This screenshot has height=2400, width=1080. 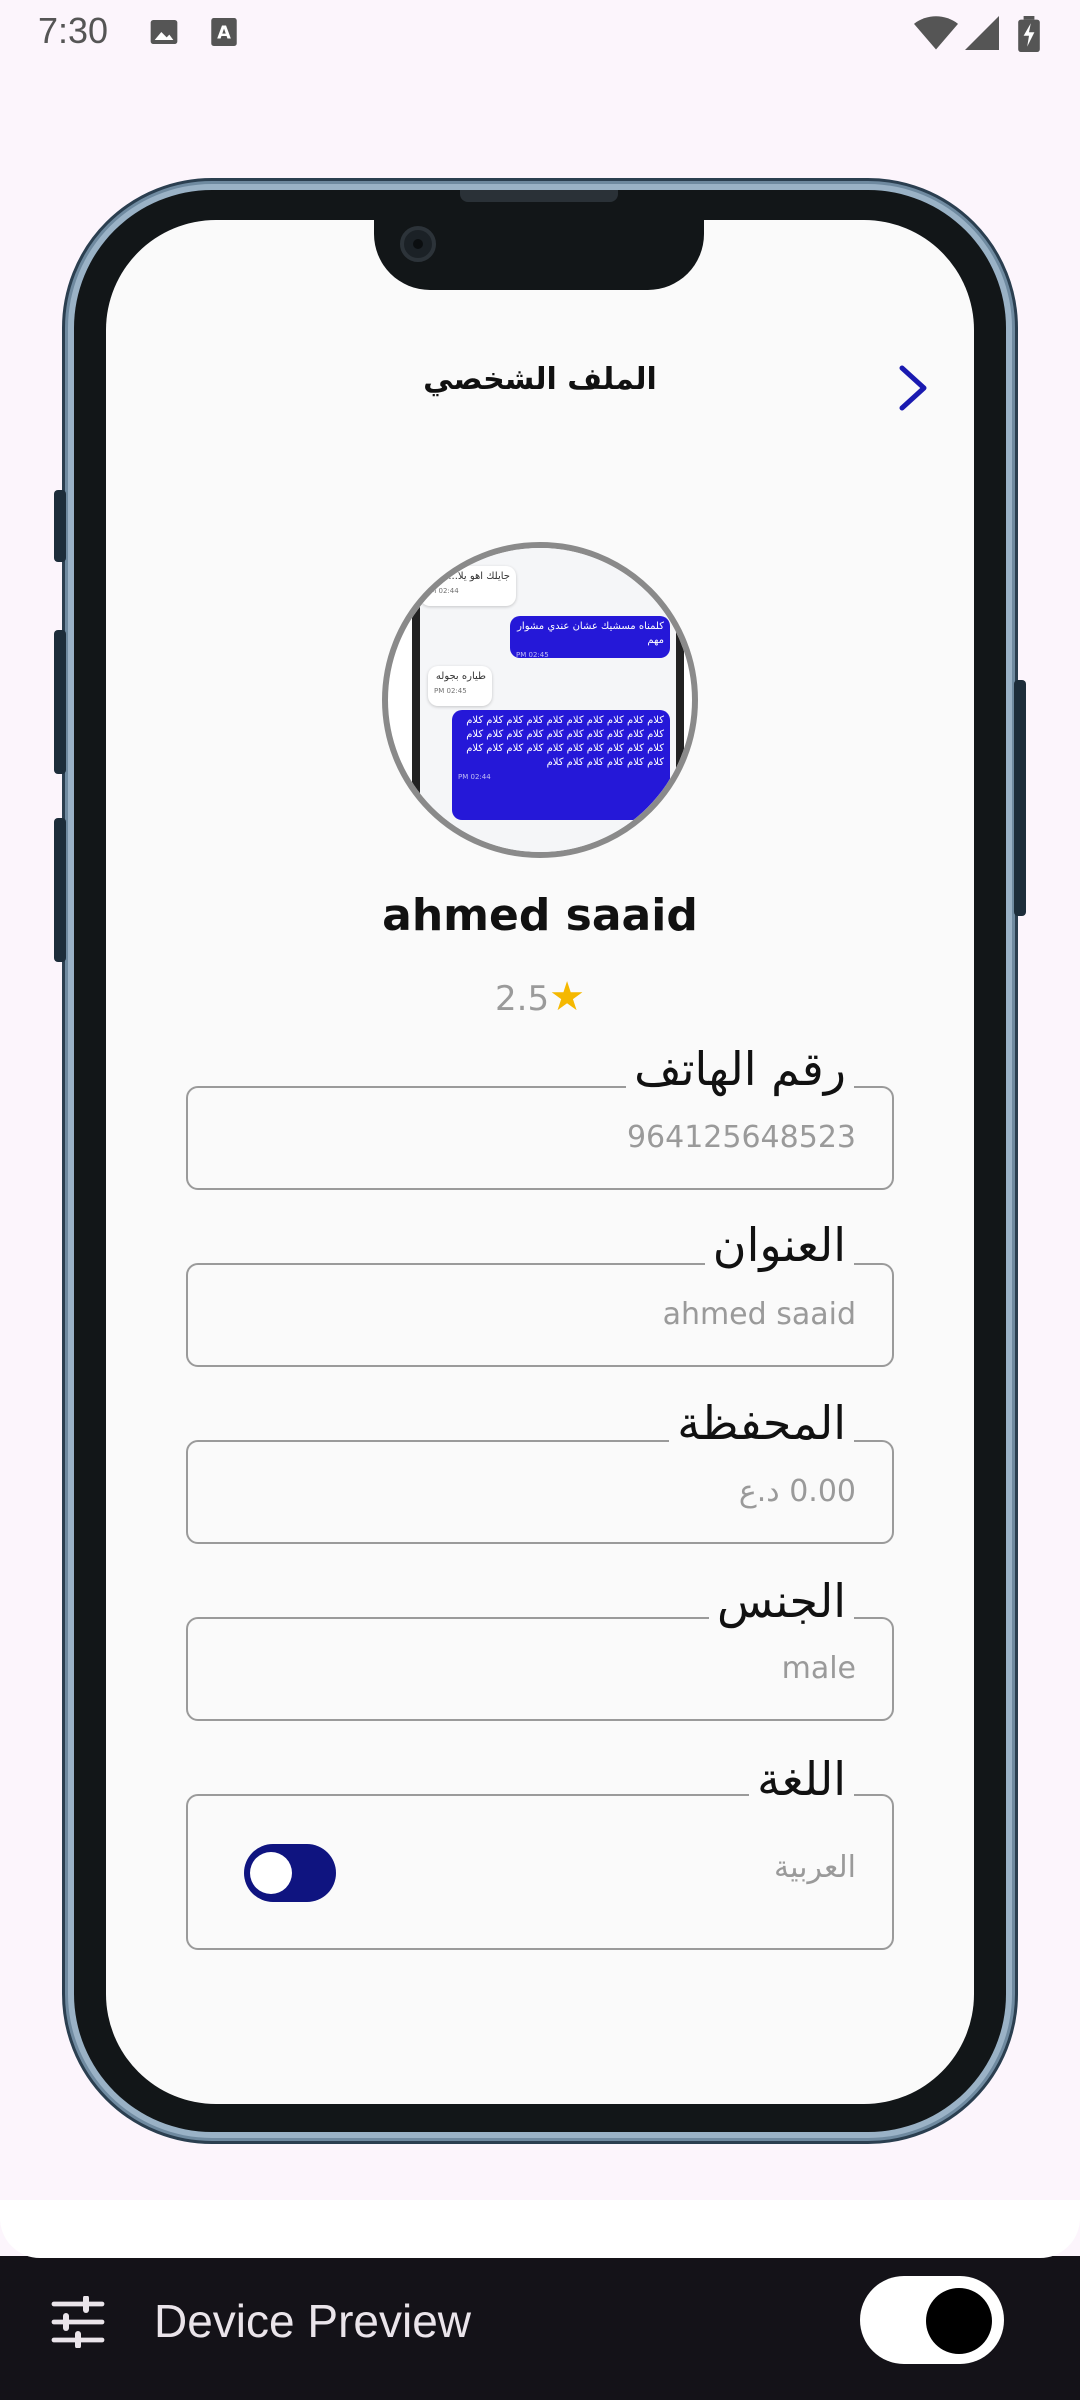 I want to click on signal-icon, so click(x=982, y=35).